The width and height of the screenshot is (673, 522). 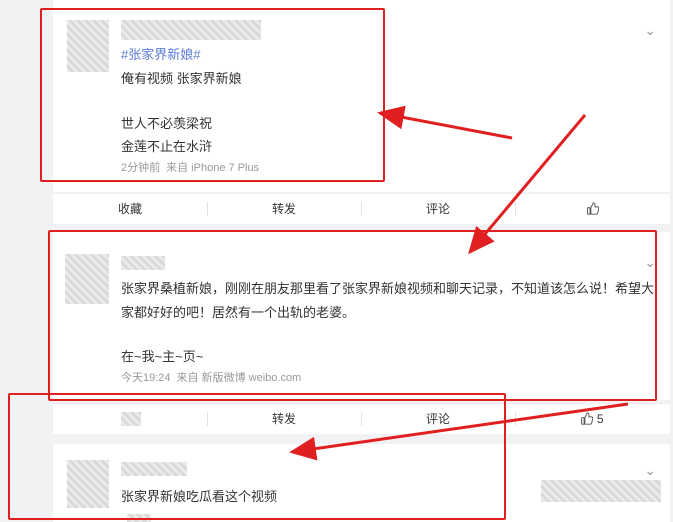 I want to click on blurred-content, so click(x=601, y=491).